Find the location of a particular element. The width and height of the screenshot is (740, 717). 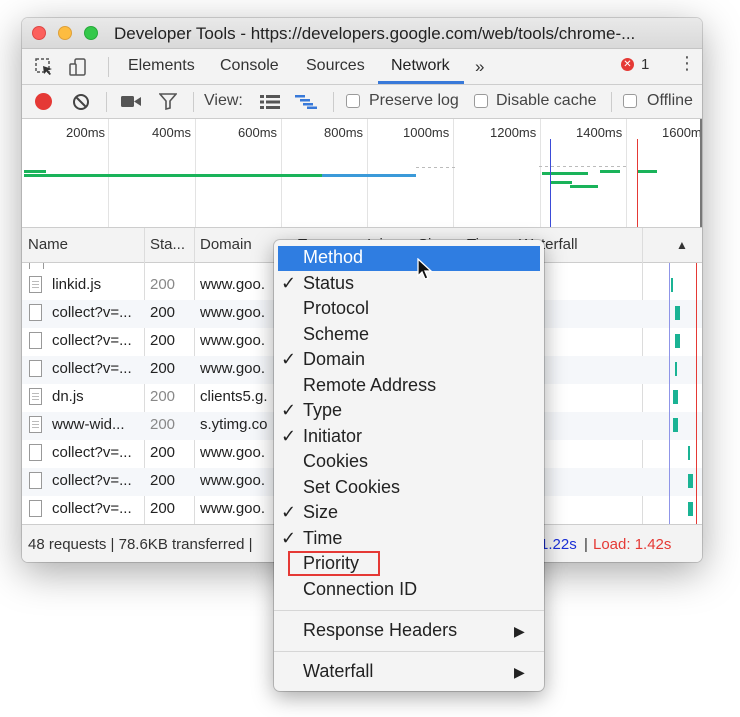

overview-tick: 600ms is located at coordinates (258, 132).